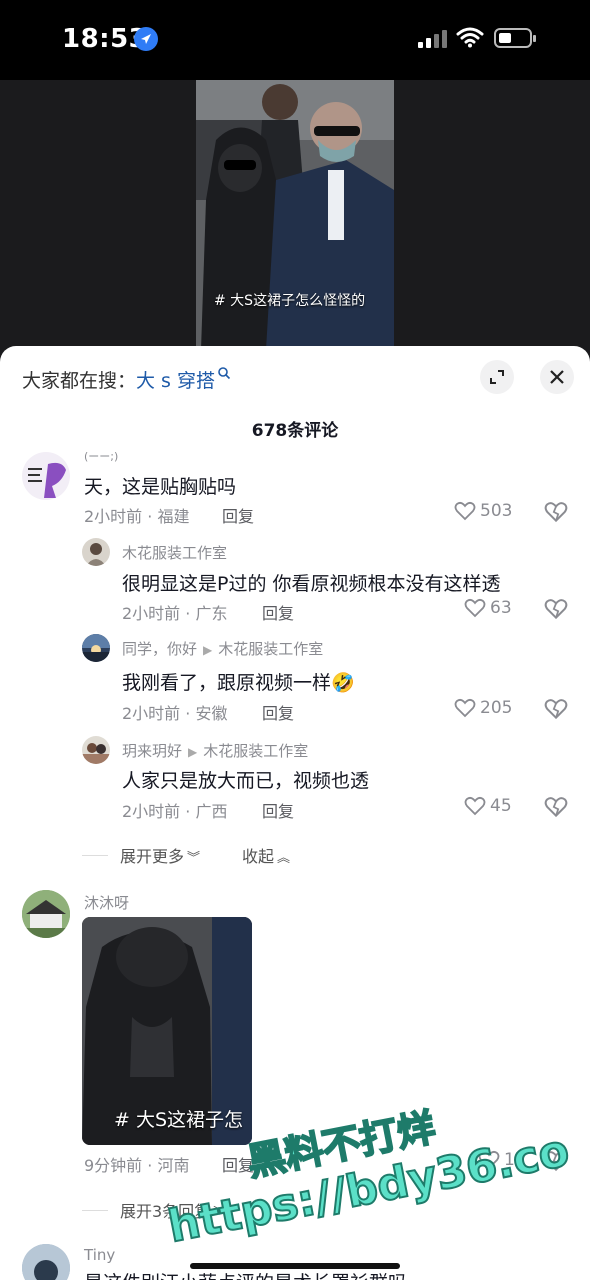 Image resolution: width=590 pixels, height=1280 pixels. I want to click on like-button: 205, so click(483, 708).